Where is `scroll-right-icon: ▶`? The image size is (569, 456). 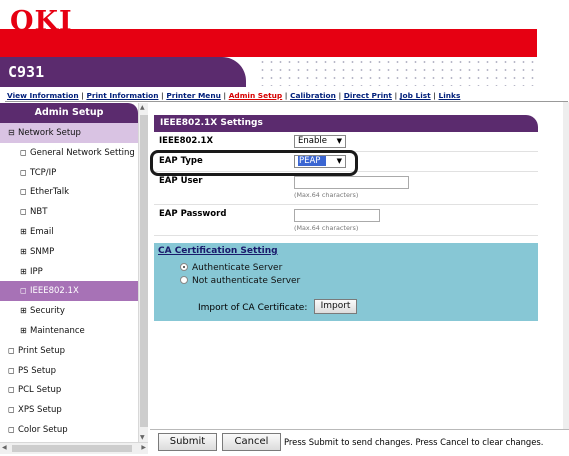
scroll-right-icon: ▶ is located at coordinates (143, 447).